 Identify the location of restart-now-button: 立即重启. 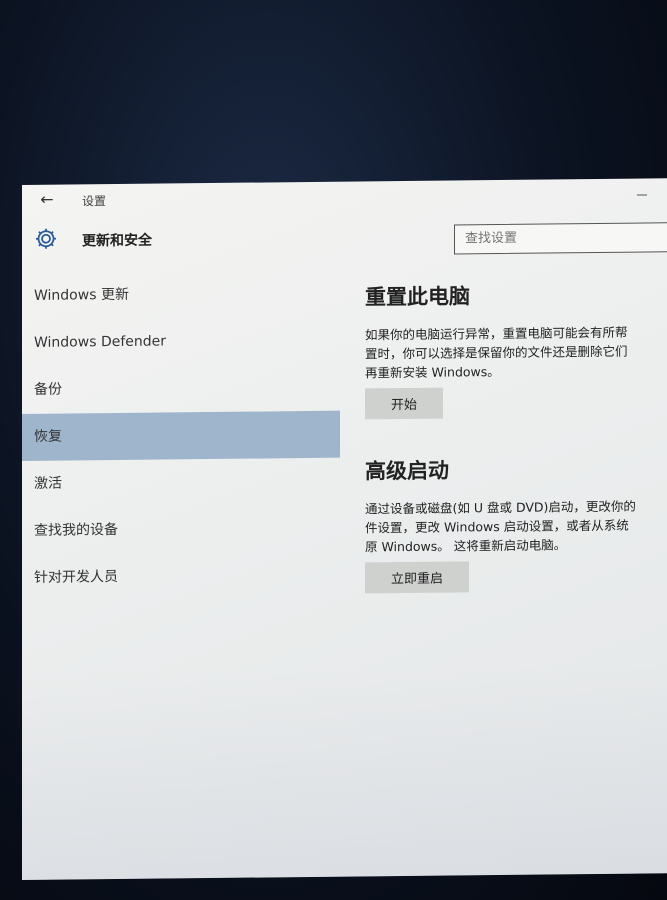
(417, 577).